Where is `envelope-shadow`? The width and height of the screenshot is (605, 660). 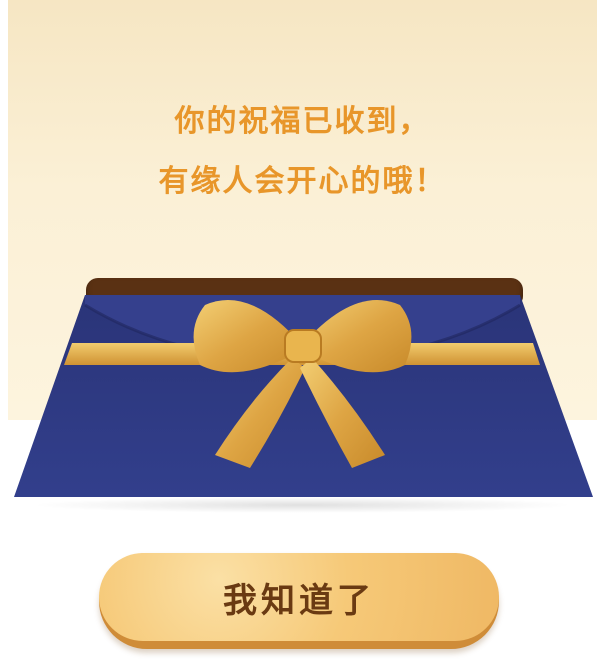
envelope-shadow is located at coordinates (302, 505).